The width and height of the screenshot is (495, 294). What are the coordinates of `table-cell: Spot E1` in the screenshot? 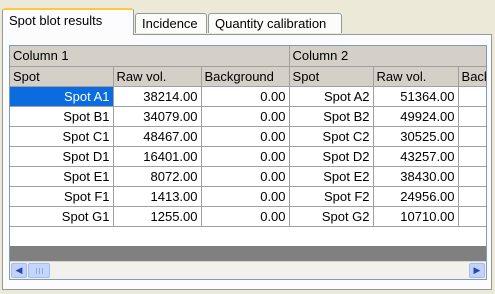 It's located at (62, 176).